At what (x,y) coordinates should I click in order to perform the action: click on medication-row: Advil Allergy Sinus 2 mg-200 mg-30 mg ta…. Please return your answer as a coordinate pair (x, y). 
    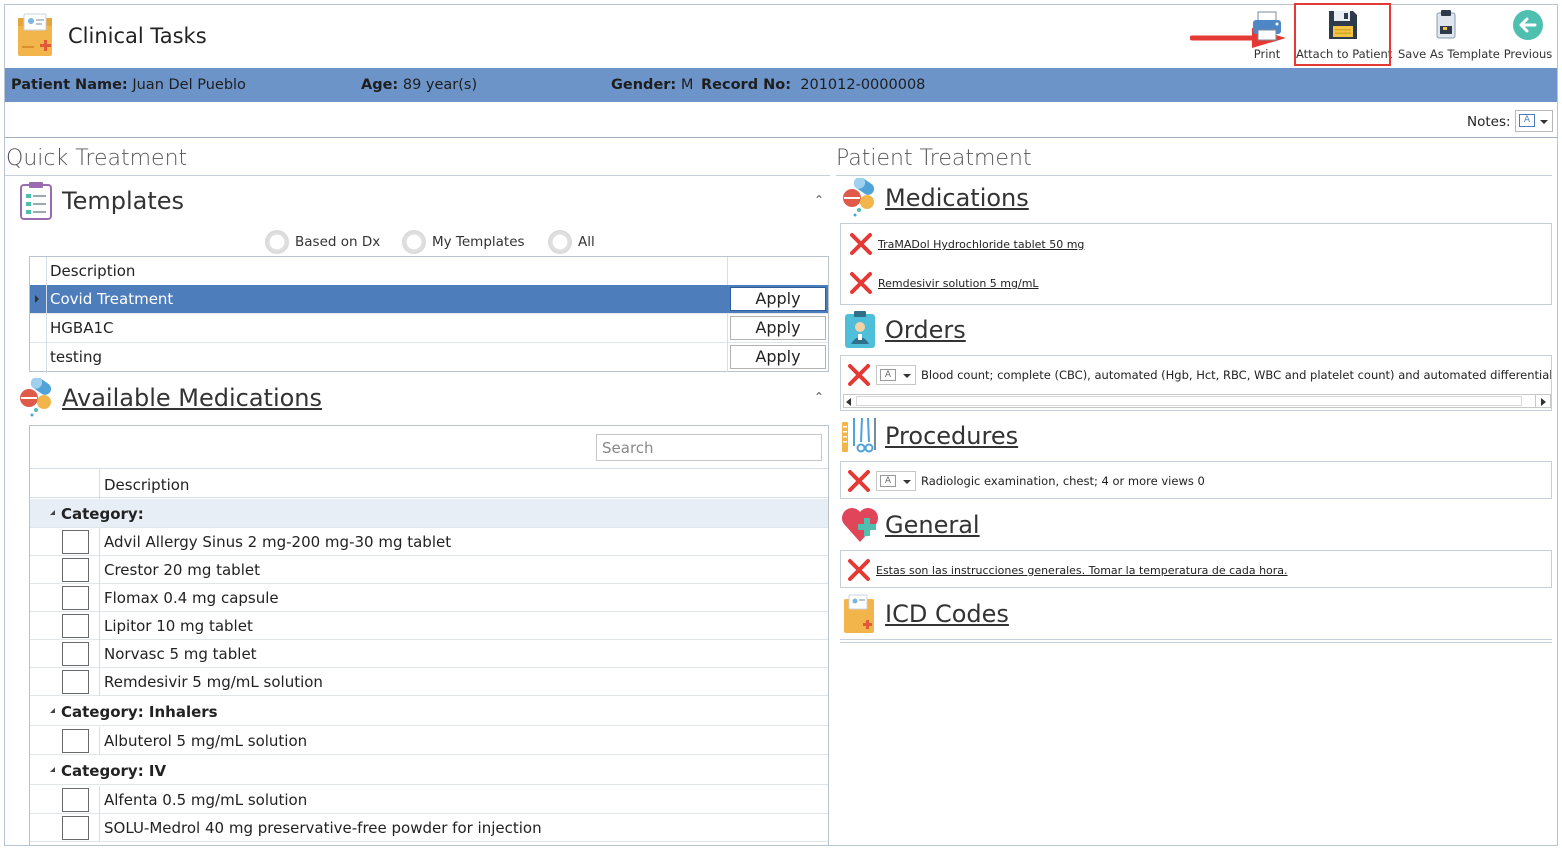
    Looking at the image, I should click on (429, 542).